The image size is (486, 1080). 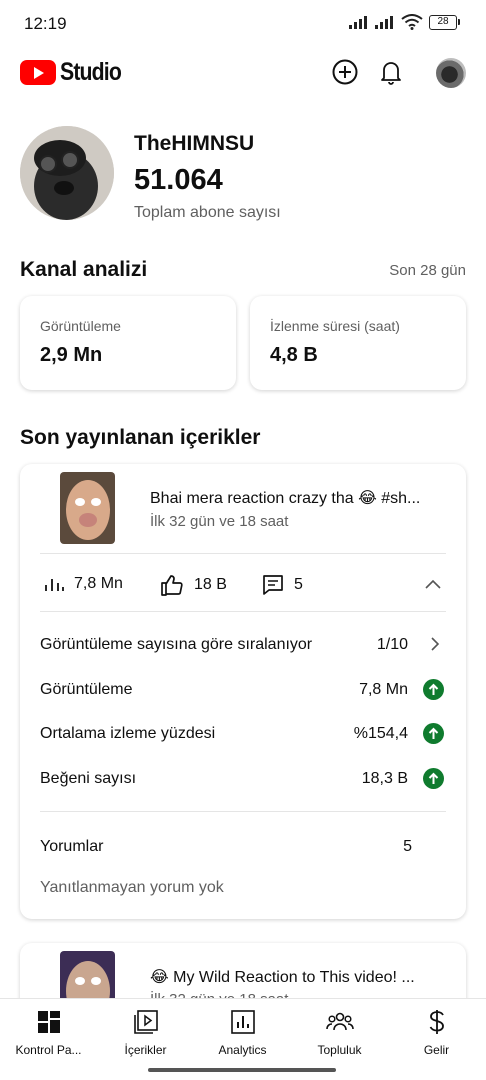 I want to click on notifications-button, so click(x=391, y=72).